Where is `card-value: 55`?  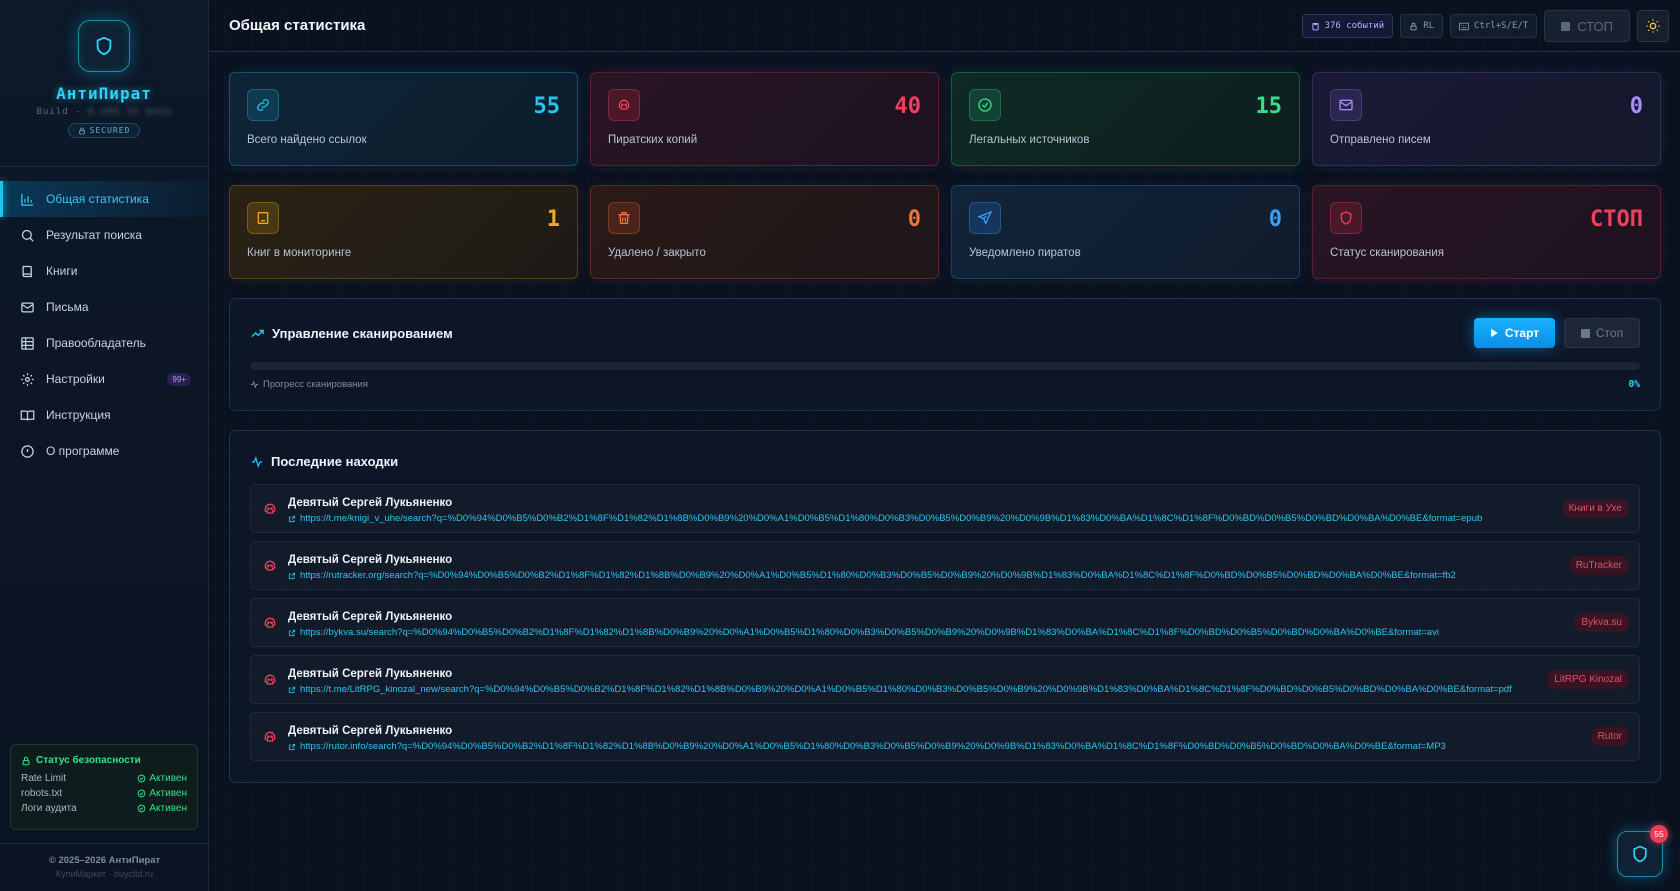
card-value: 55 is located at coordinates (547, 106).